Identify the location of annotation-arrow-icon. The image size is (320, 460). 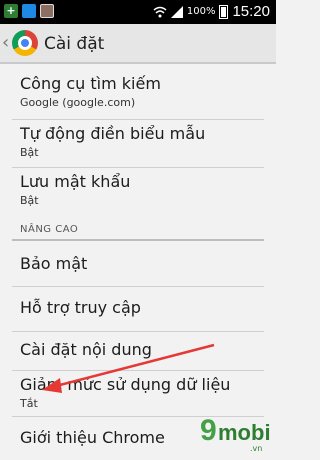
(128, 368).